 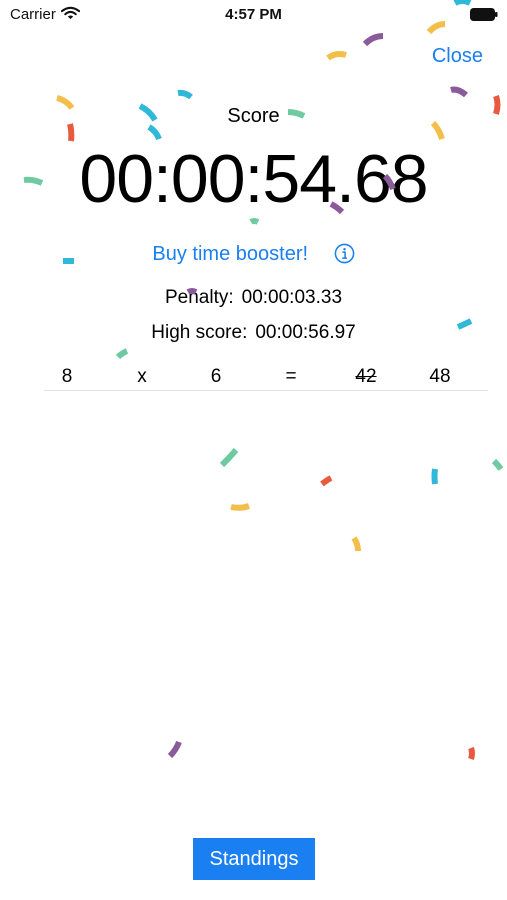 What do you see at coordinates (266, 390) in the screenshot?
I see `equation-divider` at bounding box center [266, 390].